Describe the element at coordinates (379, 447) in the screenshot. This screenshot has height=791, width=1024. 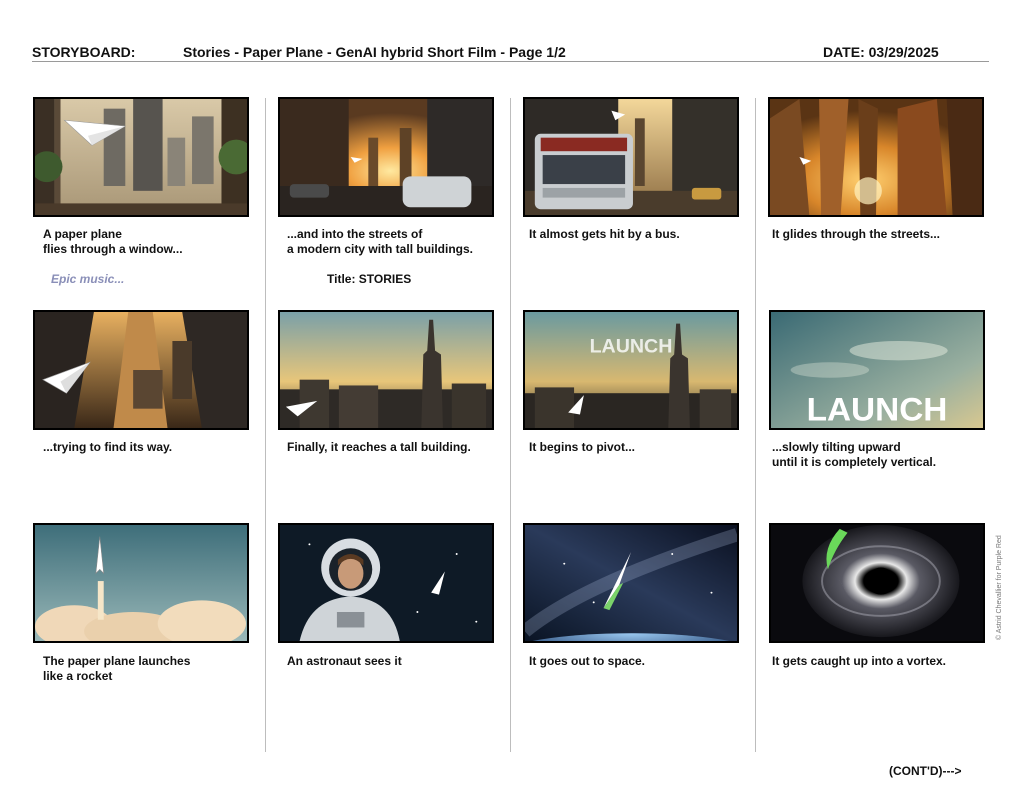
I see `panel-caption-6: Finally, it reaches a tall building.` at that location.